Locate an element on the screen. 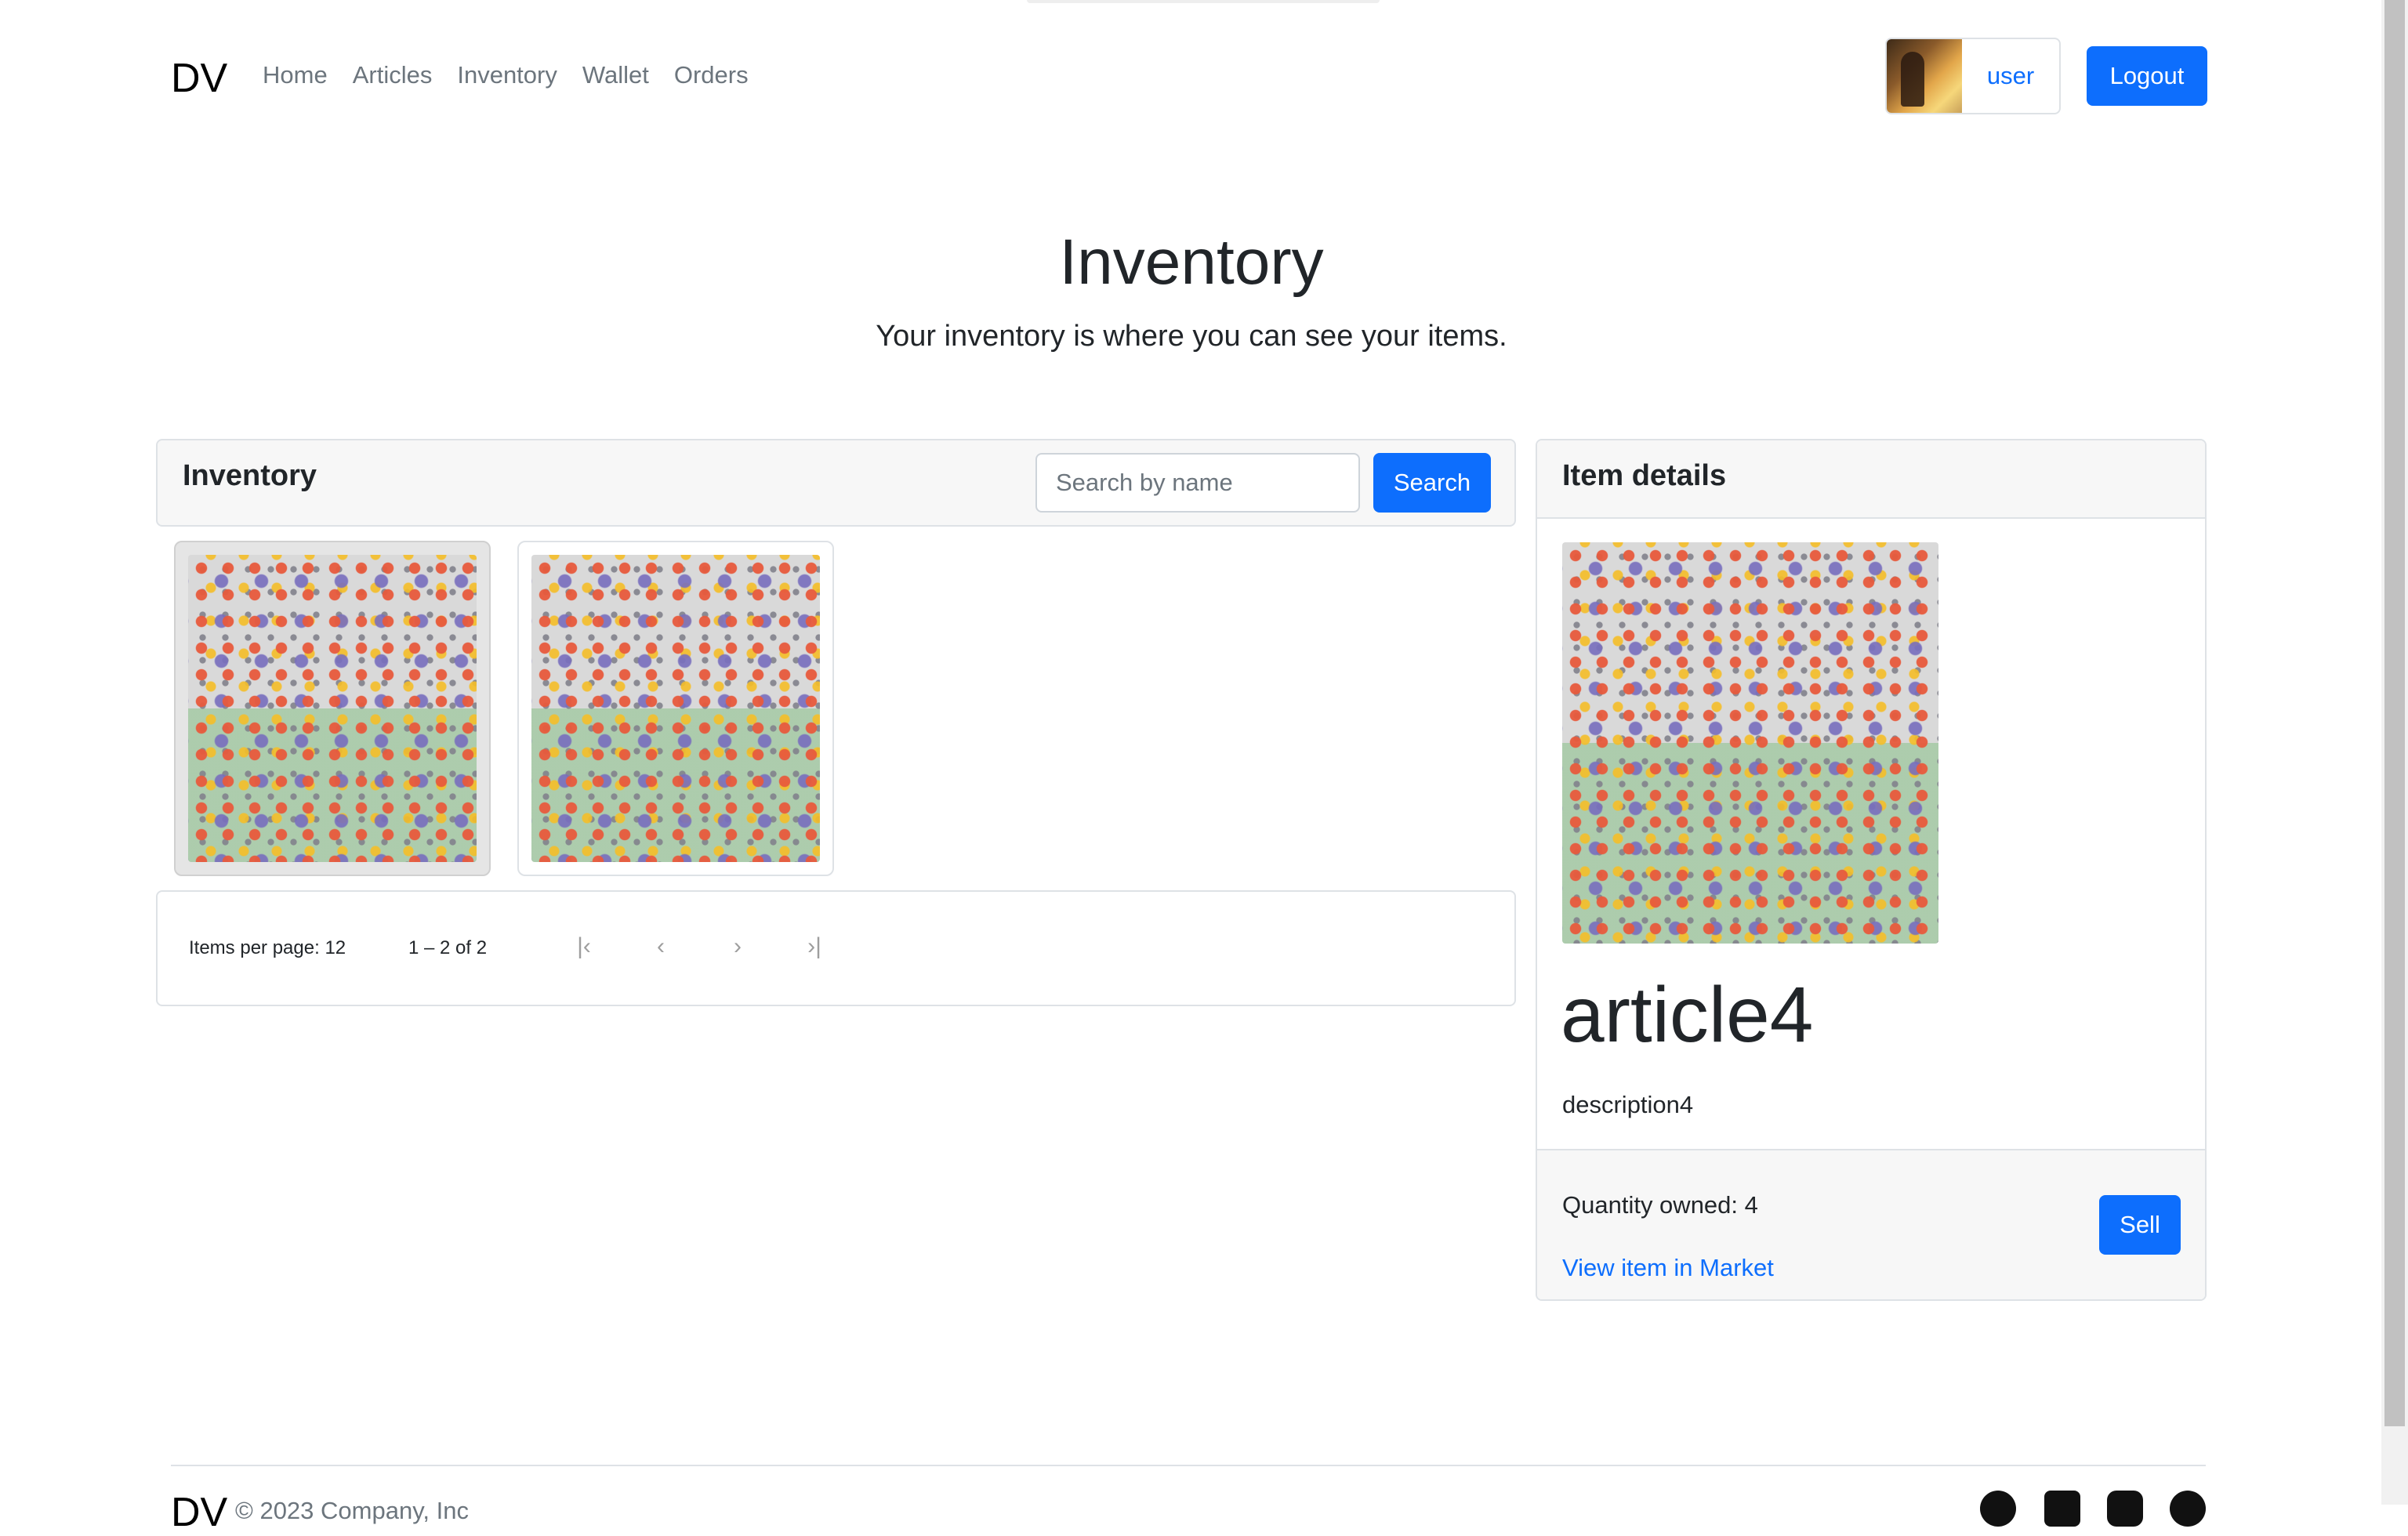 Image resolution: width=2408 pixels, height=1536 pixels. nav-articles: Articles is located at coordinates (393, 75).